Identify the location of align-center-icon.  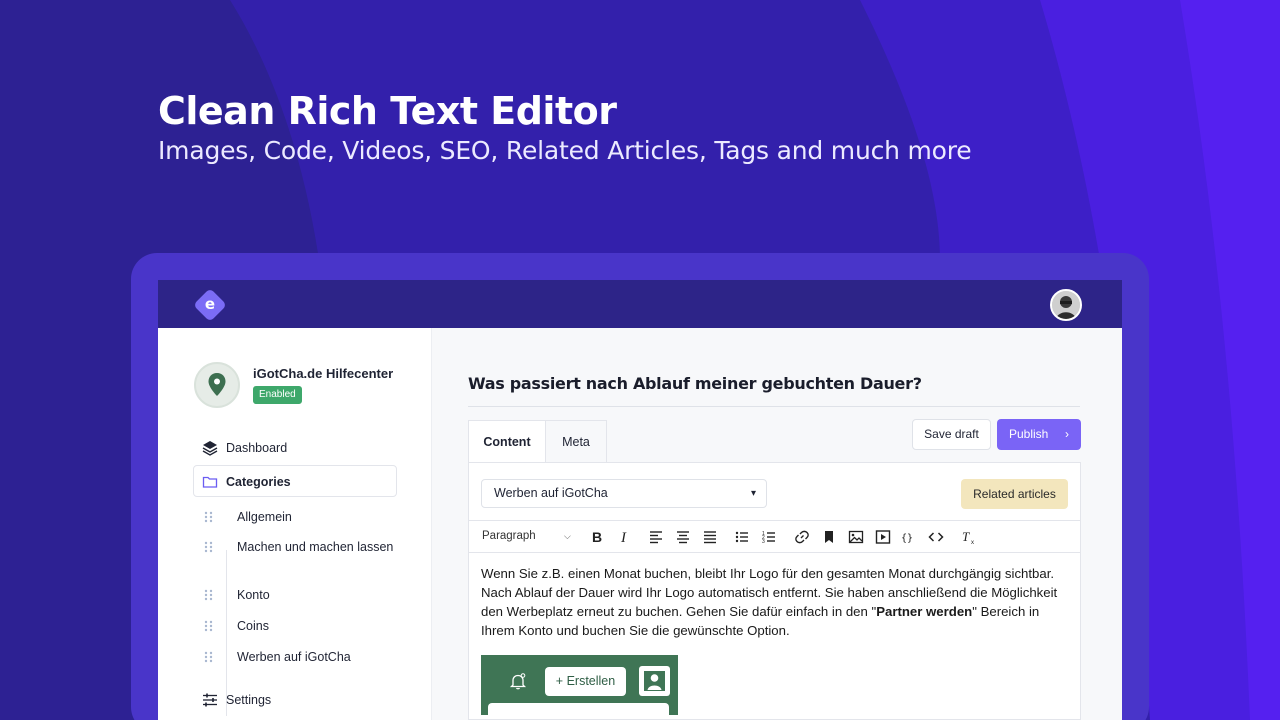
(683, 537).